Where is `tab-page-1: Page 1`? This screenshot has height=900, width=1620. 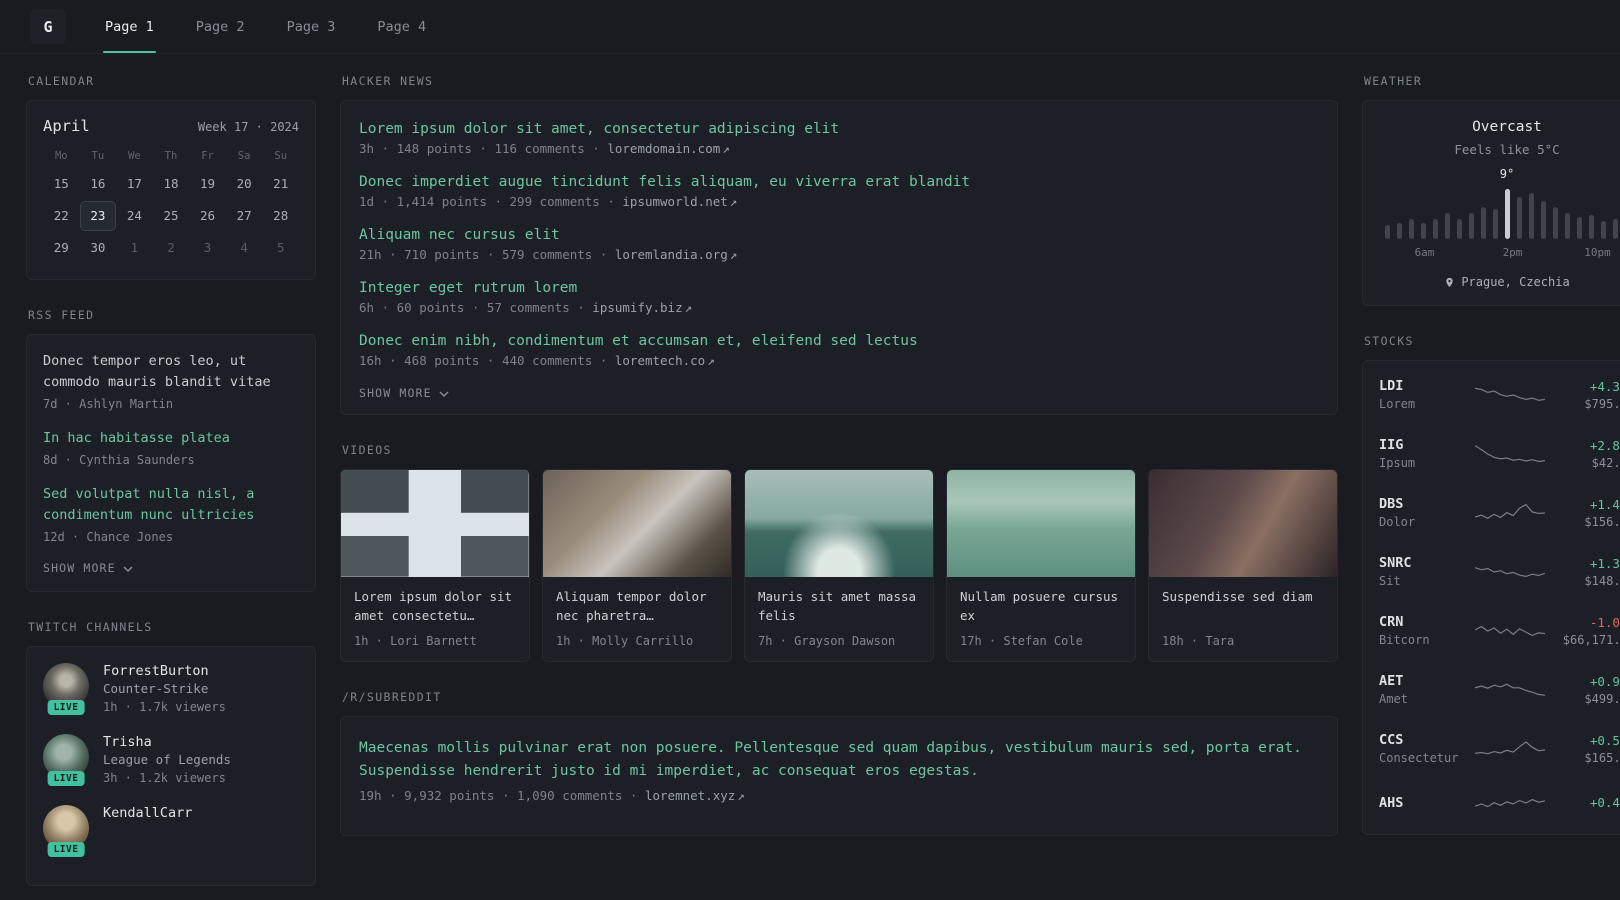
tab-page-1: Page 1 is located at coordinates (129, 26).